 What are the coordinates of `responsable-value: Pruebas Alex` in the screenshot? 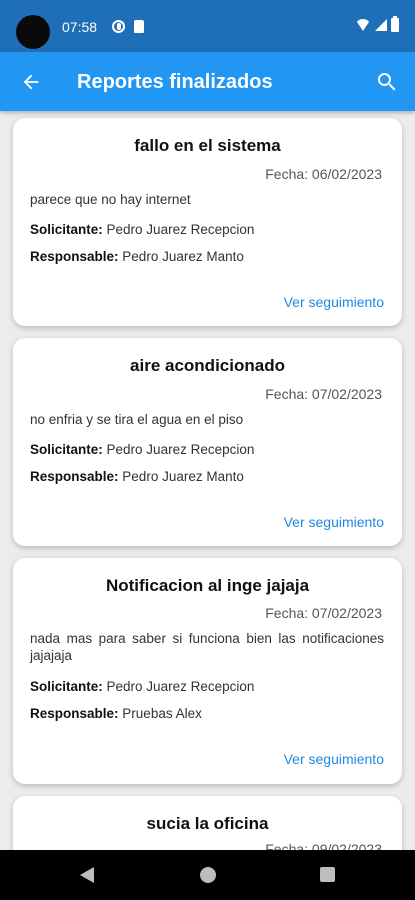 It's located at (162, 713).